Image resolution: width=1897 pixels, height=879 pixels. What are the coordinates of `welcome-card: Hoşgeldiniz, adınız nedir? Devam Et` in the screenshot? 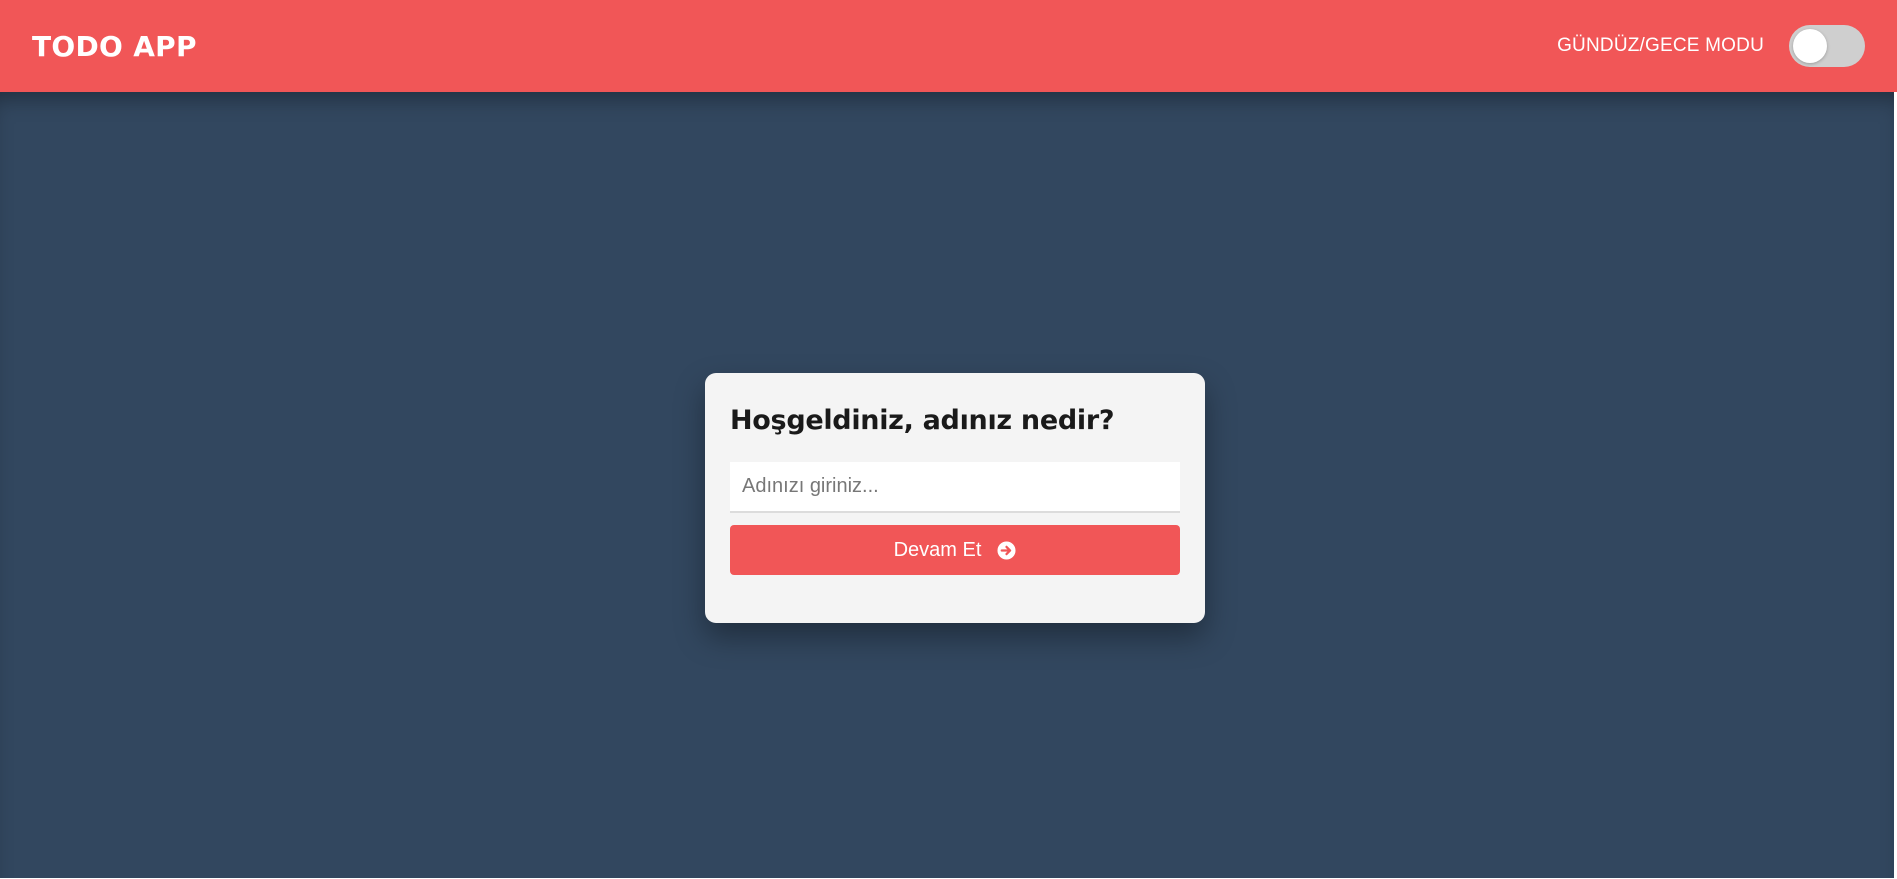 It's located at (955, 498).